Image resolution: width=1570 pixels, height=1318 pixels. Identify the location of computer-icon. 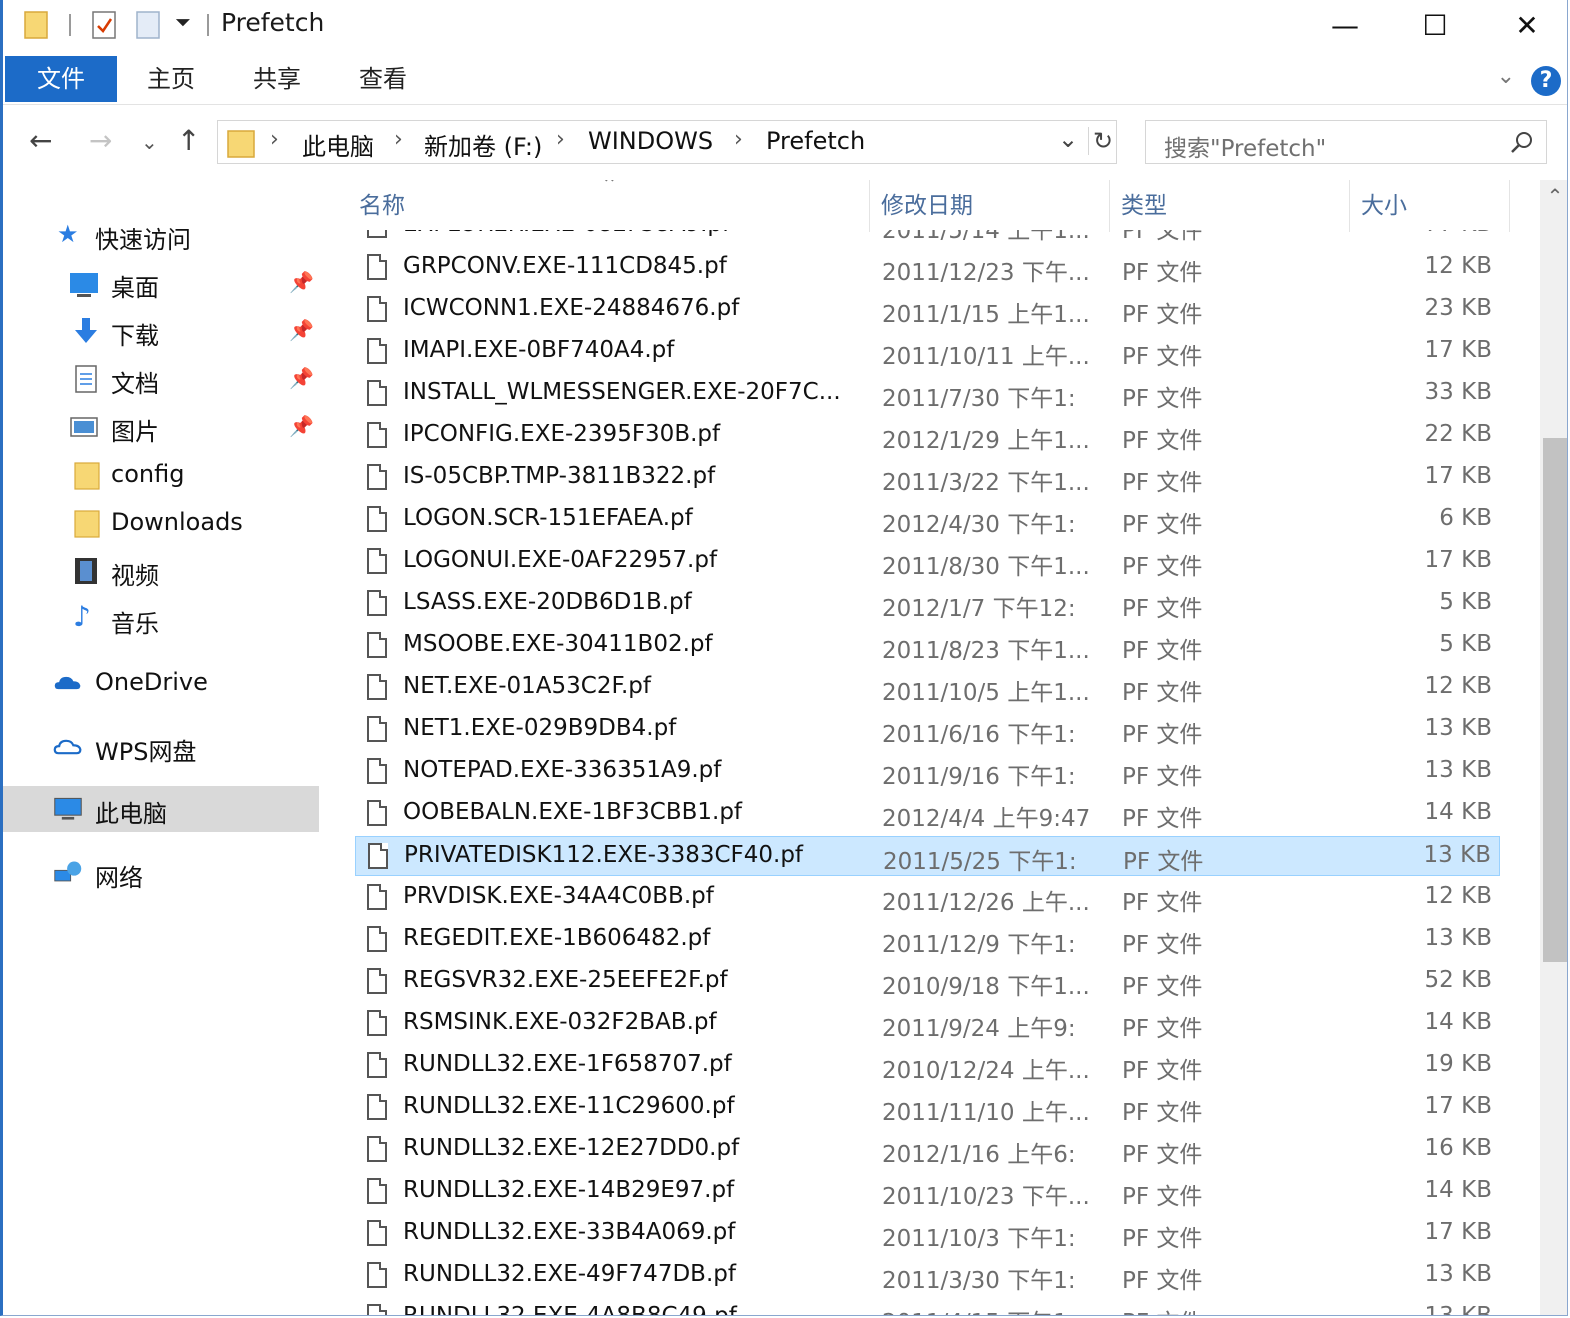
(68, 808).